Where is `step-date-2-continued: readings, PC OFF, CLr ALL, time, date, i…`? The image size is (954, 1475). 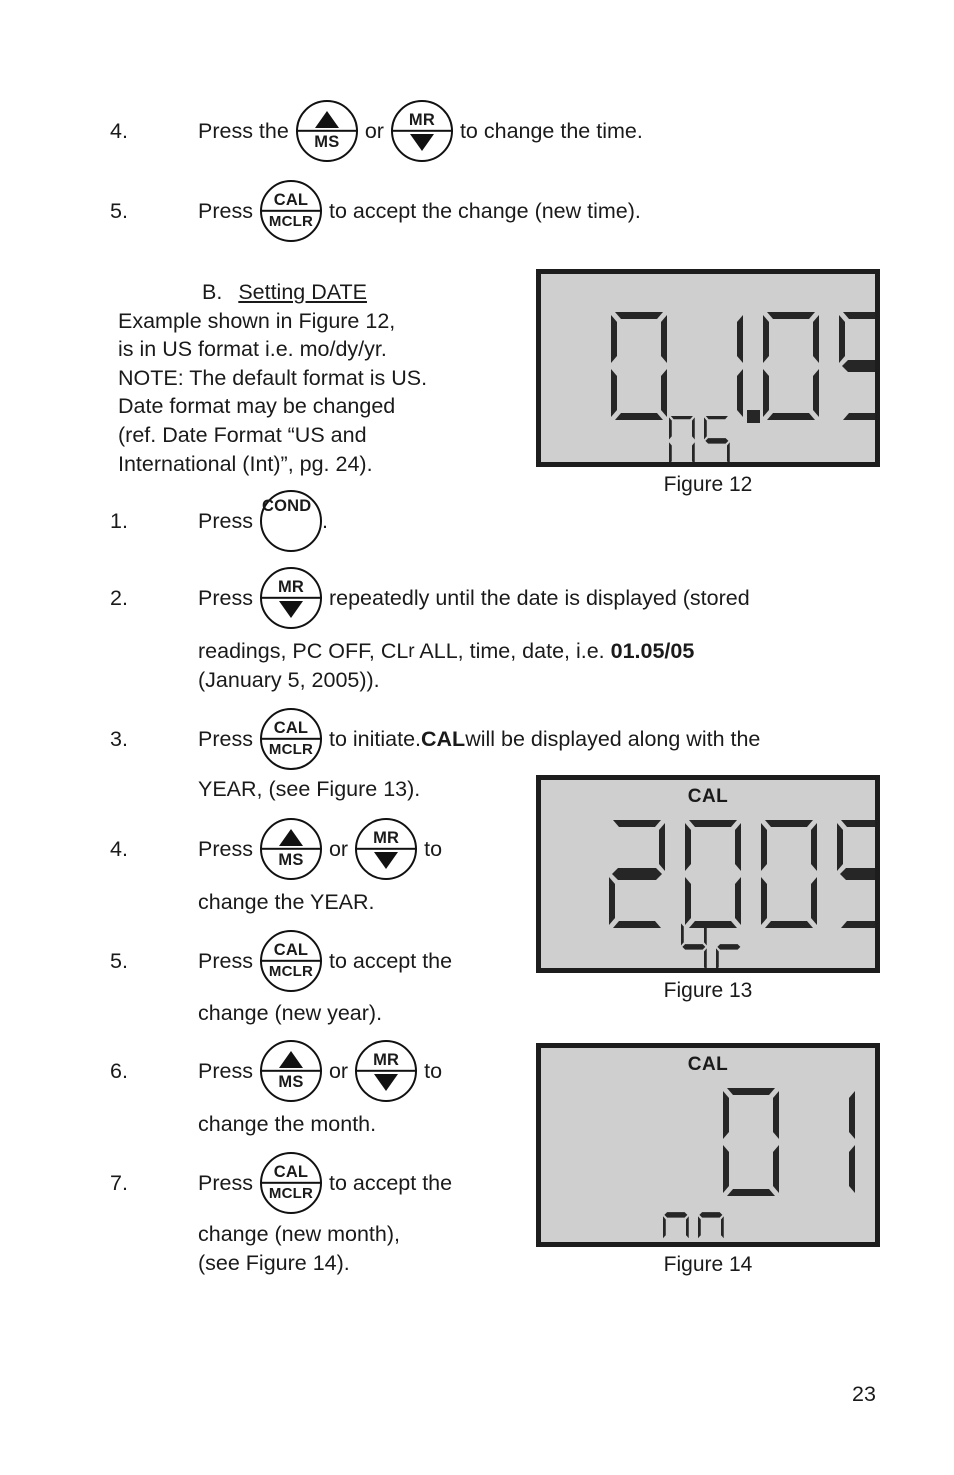 step-date-2-continued: readings, PC OFF, CLr ALL, time, date, i… is located at coordinates (446, 665).